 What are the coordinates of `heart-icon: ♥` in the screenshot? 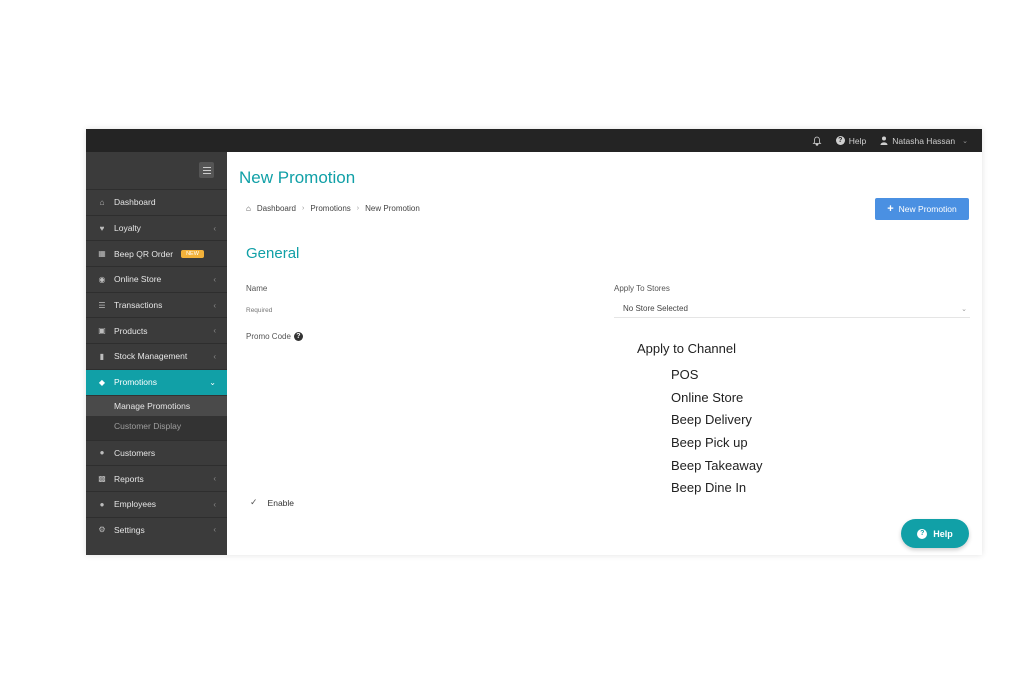 It's located at (102, 228).